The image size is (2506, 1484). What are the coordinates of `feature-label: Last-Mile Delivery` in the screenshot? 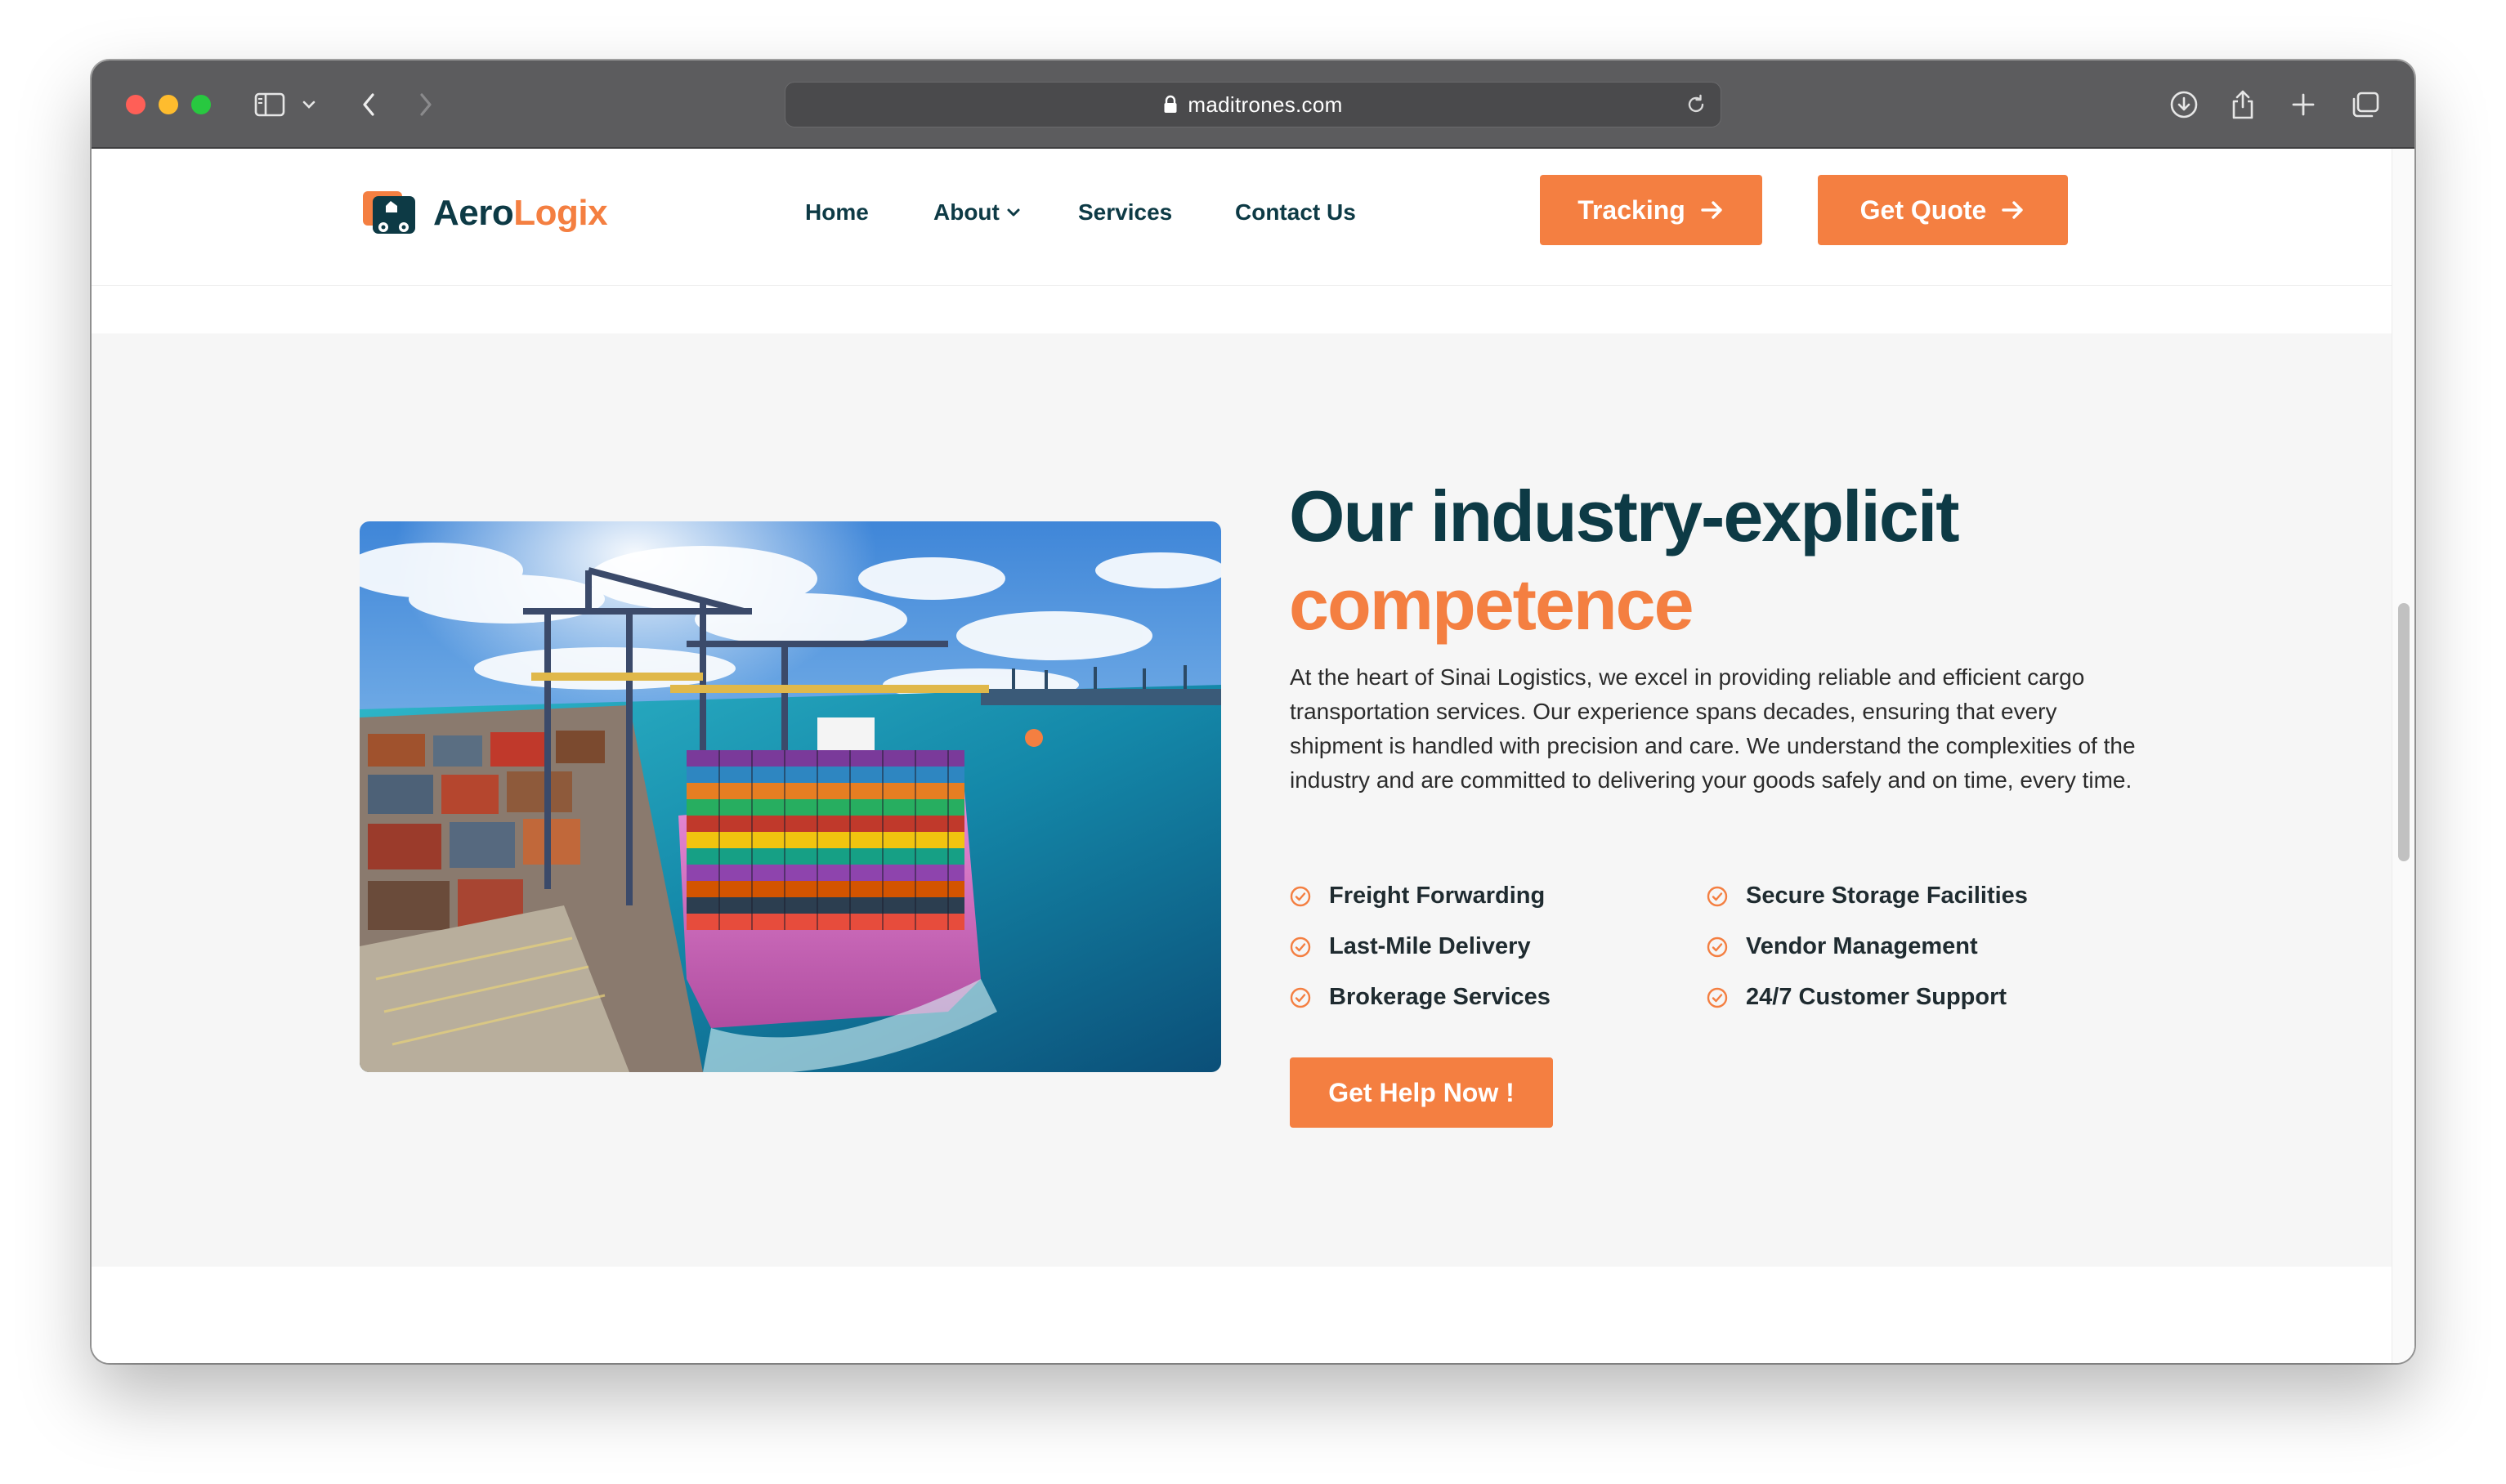 It's located at (1430, 946).